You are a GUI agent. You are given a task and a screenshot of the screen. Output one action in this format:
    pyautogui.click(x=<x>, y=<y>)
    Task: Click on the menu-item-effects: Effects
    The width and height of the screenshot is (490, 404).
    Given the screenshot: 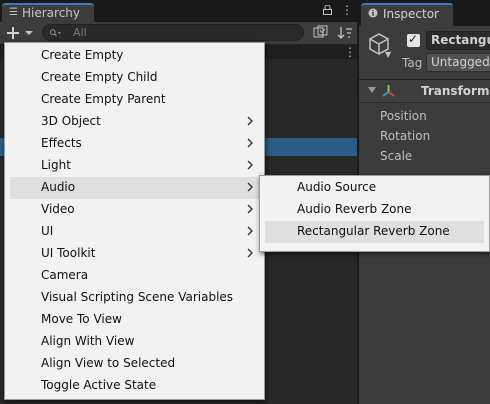 What is the action you would take?
    pyautogui.click(x=134, y=144)
    